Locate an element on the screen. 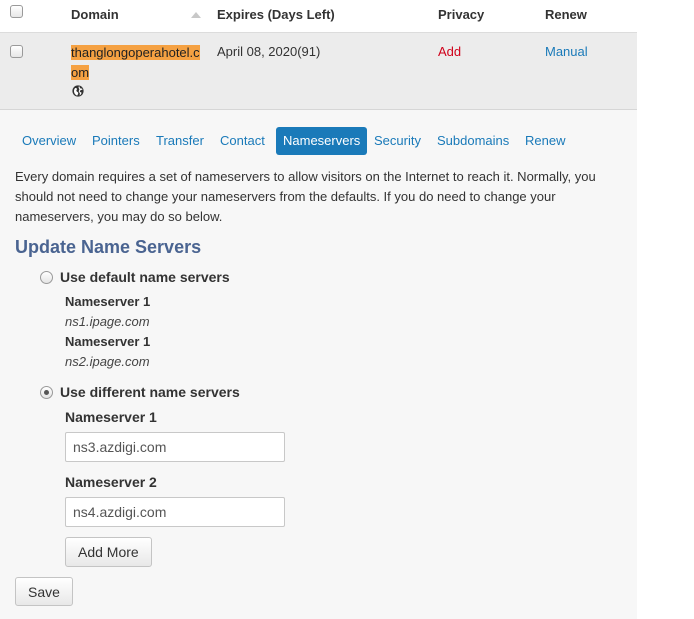  tab-nameservers: Nameservers is located at coordinates (322, 141).